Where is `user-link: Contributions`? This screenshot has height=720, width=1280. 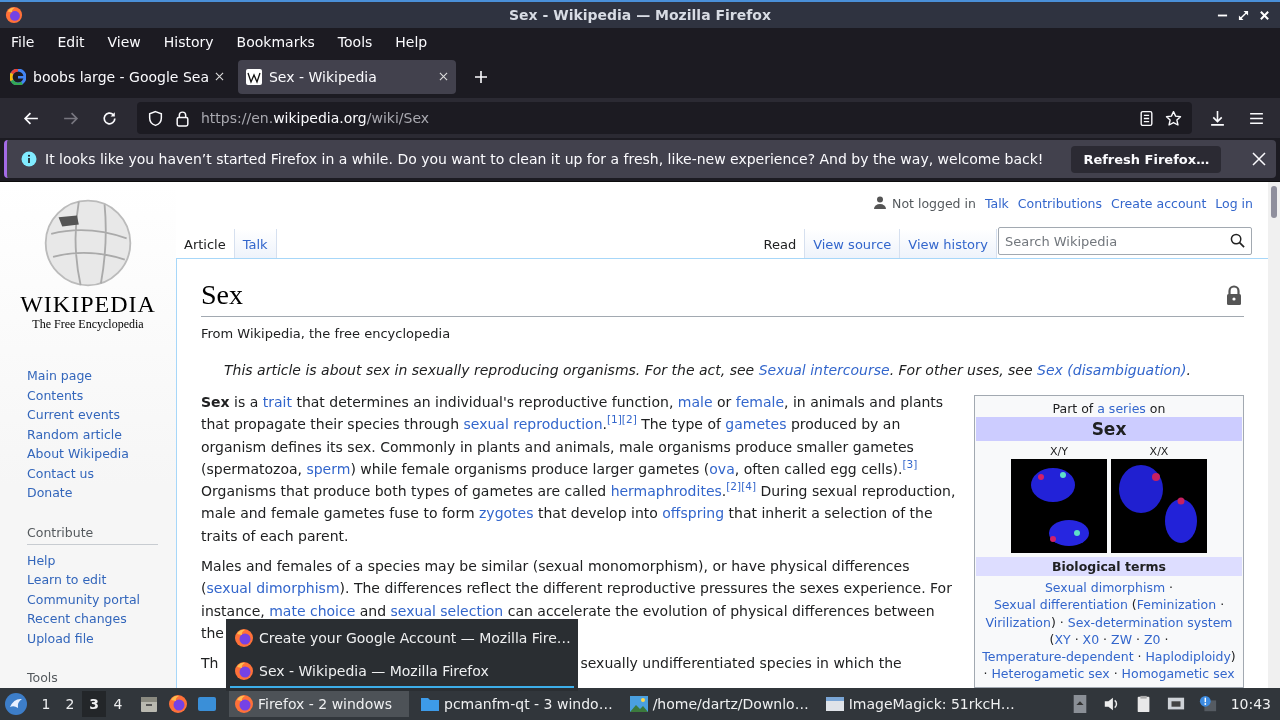
user-link: Contributions is located at coordinates (1059, 203).